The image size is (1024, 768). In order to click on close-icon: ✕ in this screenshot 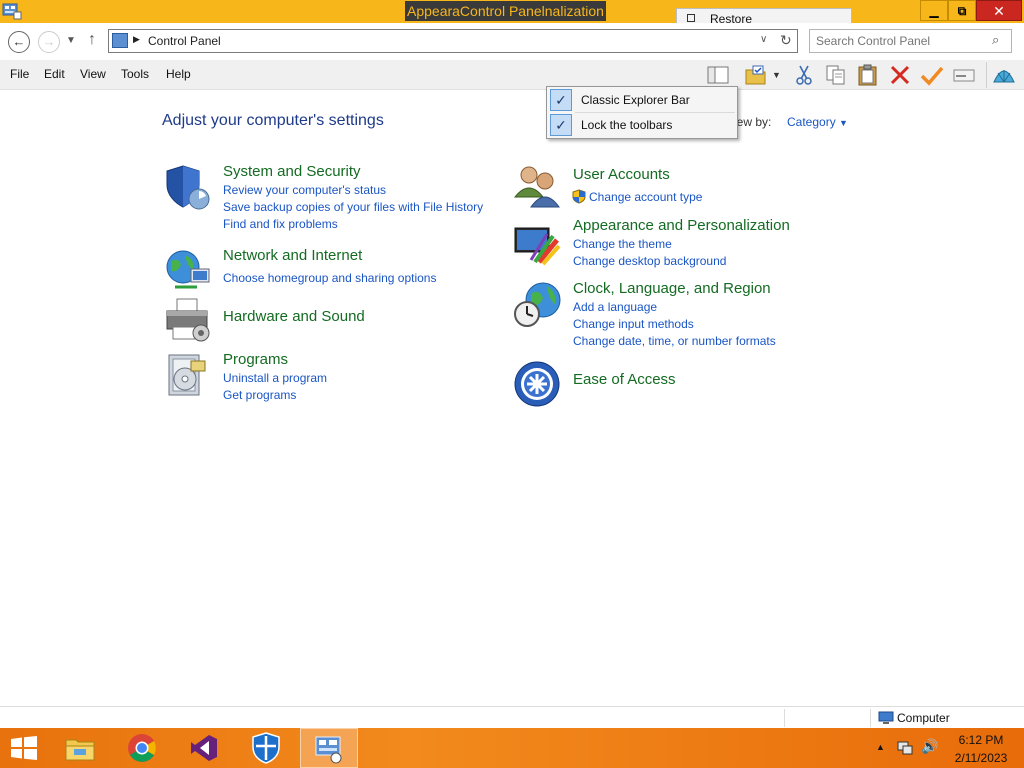, I will do `click(999, 11)`.